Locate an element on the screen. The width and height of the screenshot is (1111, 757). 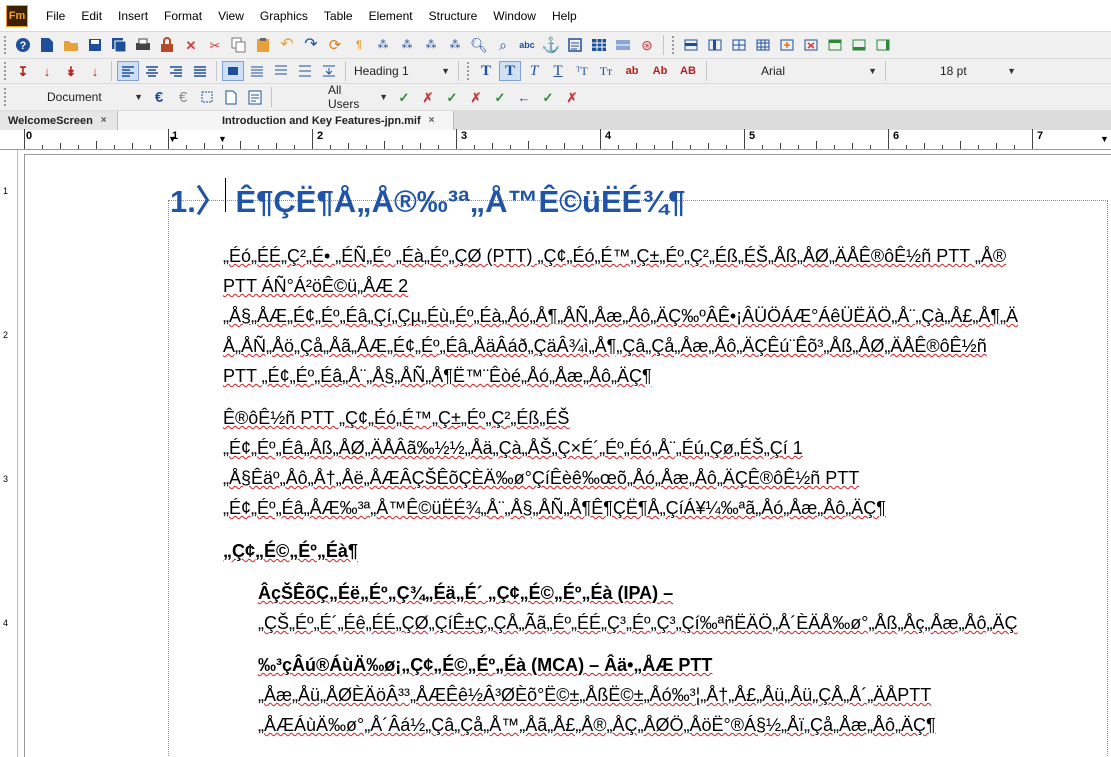
zoom-icon: ⌕ is located at coordinates (503, 45).